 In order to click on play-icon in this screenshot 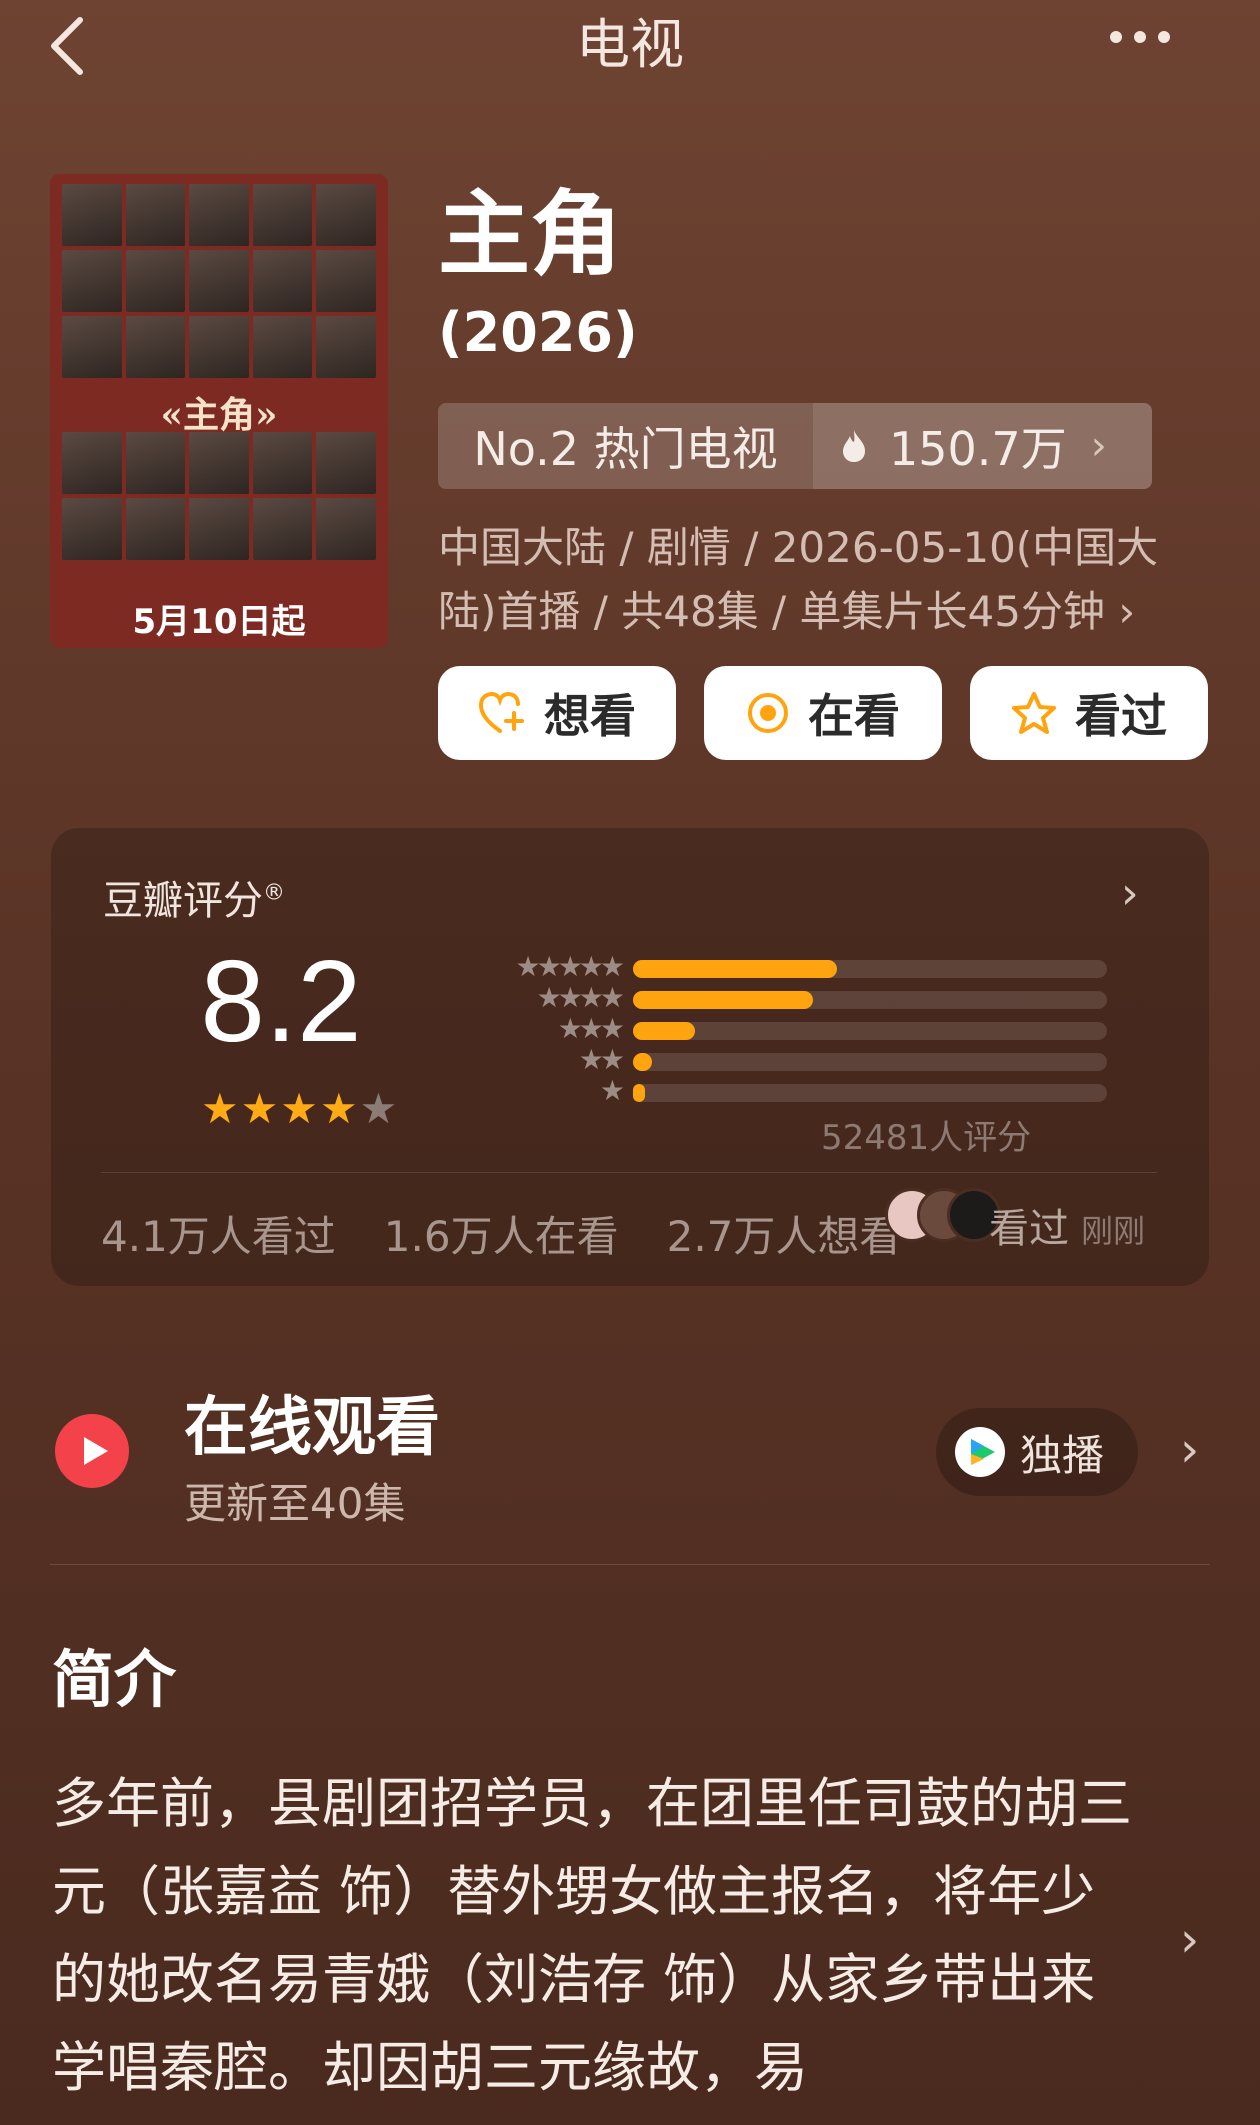, I will do `click(92, 1451)`.